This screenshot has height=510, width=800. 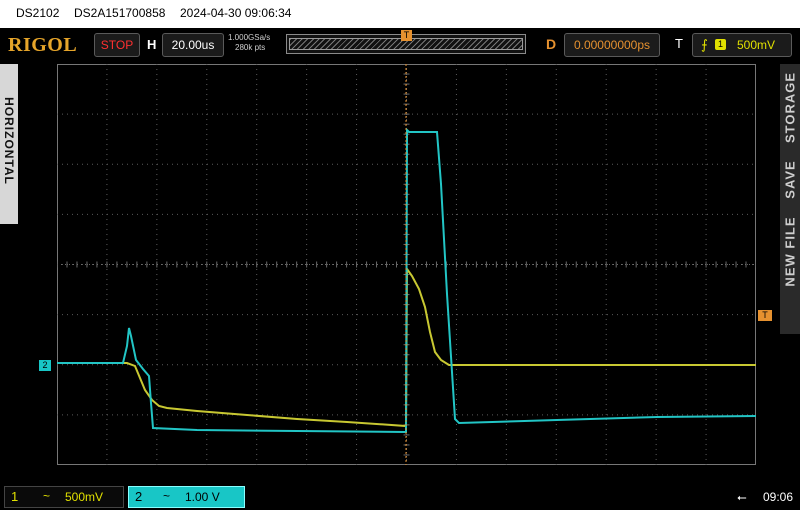 What do you see at coordinates (152, 44) in the screenshot?
I see `horizontal-label: H` at bounding box center [152, 44].